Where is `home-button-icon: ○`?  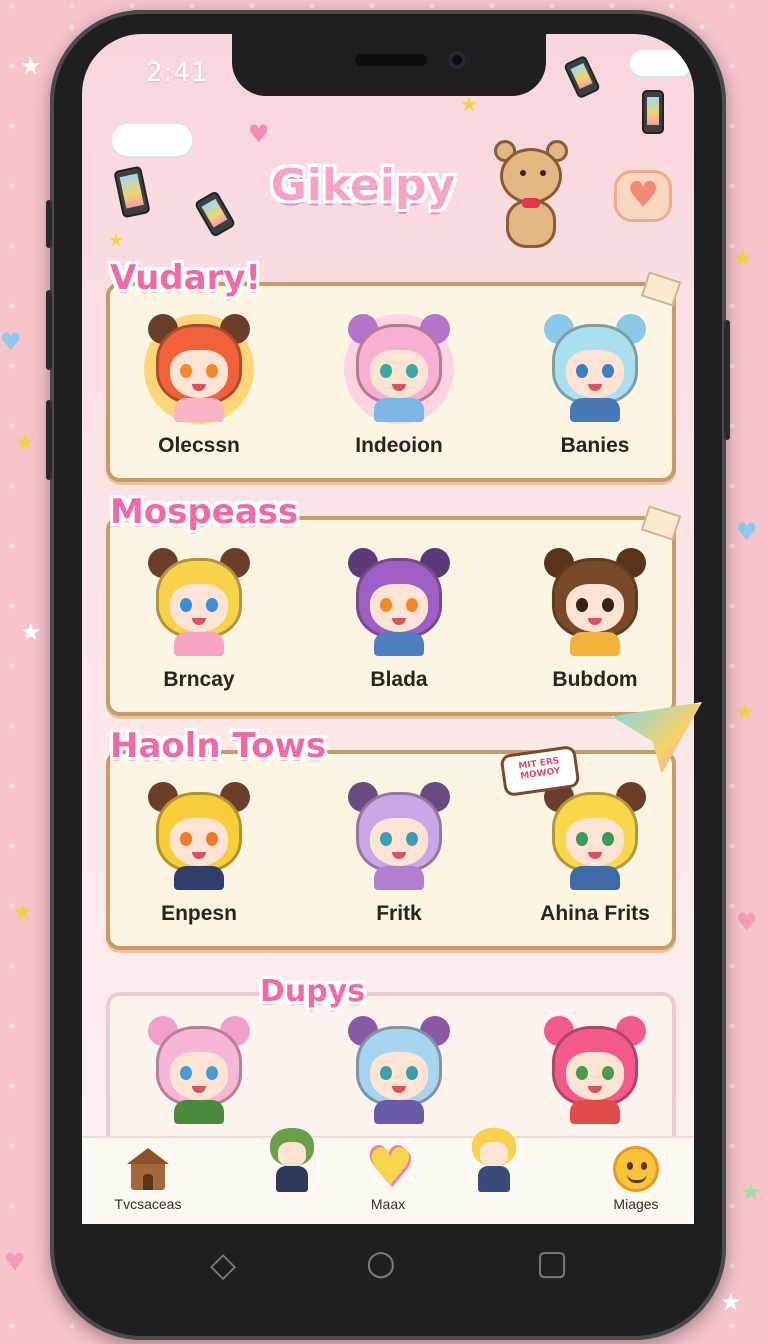
home-button-icon: ○ is located at coordinates (381, 1263).